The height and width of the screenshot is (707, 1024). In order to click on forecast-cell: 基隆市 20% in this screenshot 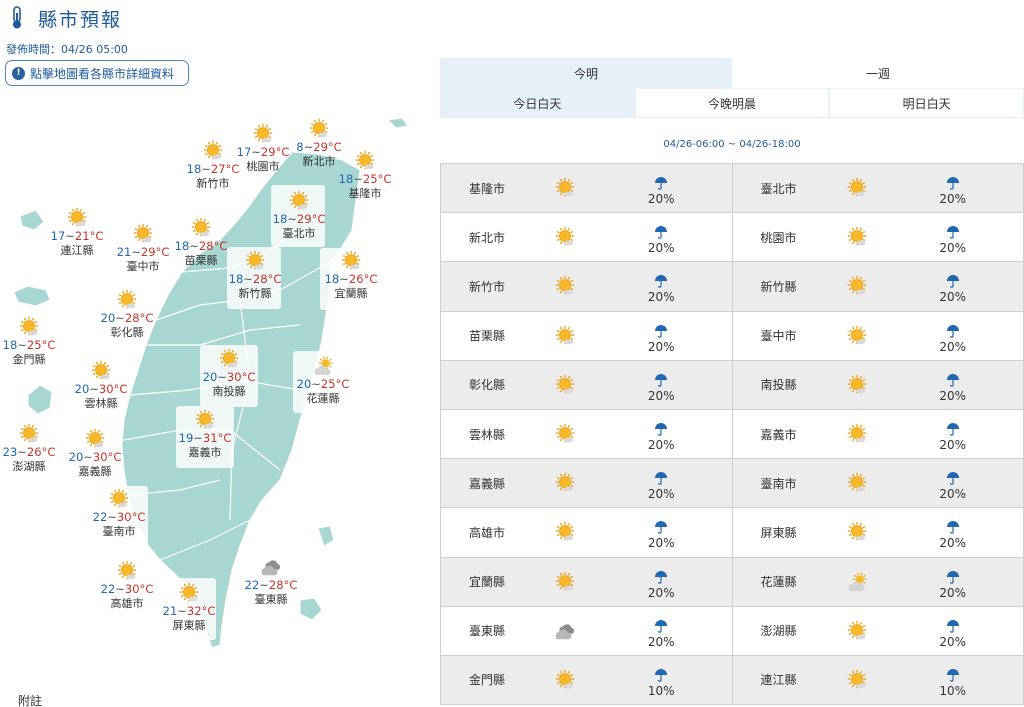, I will do `click(586, 188)`.